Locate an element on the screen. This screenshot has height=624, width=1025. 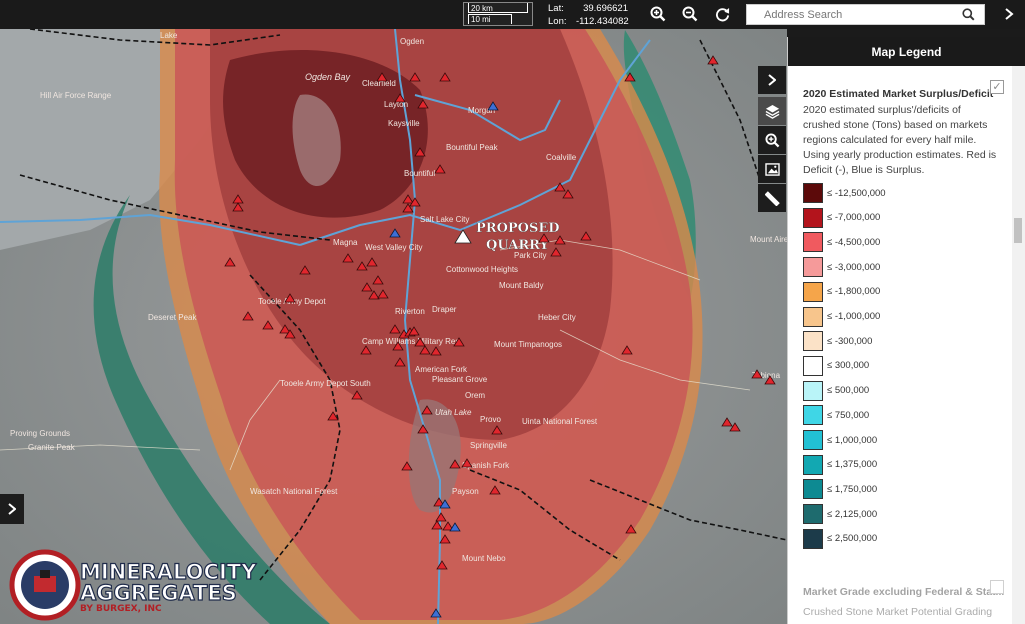
legend-item: ≤ 500,000 is located at coordinates (836, 390).